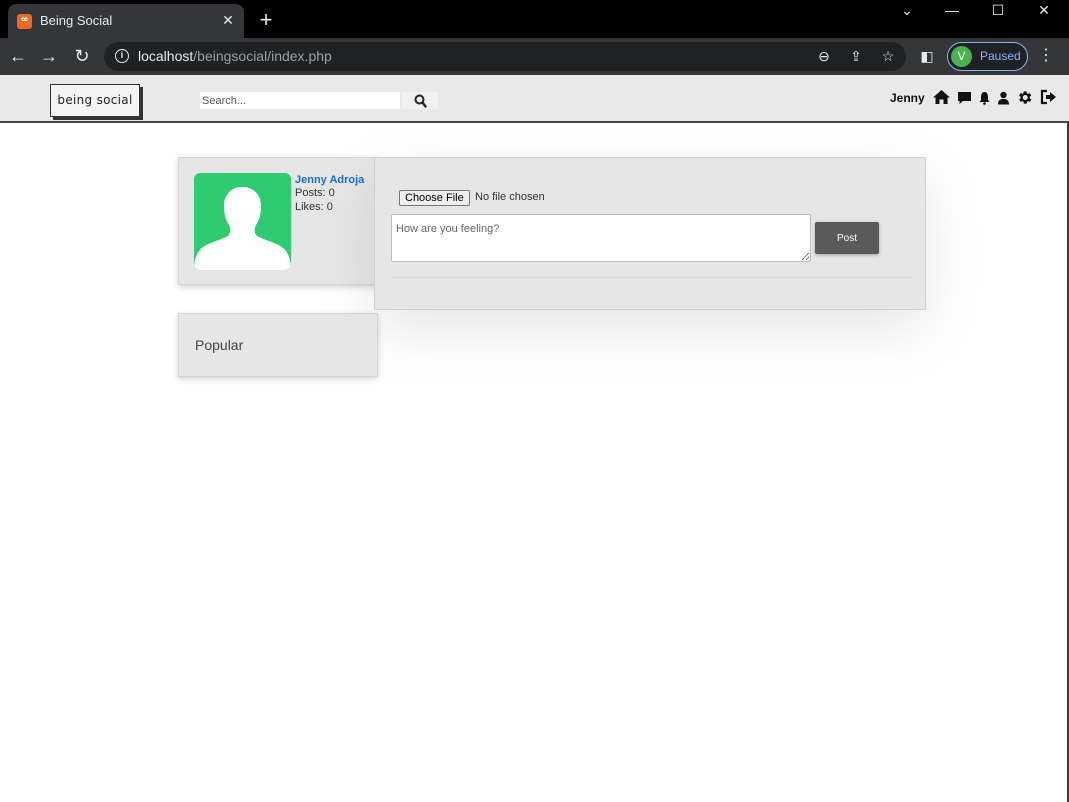 Image resolution: width=1069 pixels, height=802 pixels. Describe the element at coordinates (1003, 98) in the screenshot. I see `profile-icon` at that location.